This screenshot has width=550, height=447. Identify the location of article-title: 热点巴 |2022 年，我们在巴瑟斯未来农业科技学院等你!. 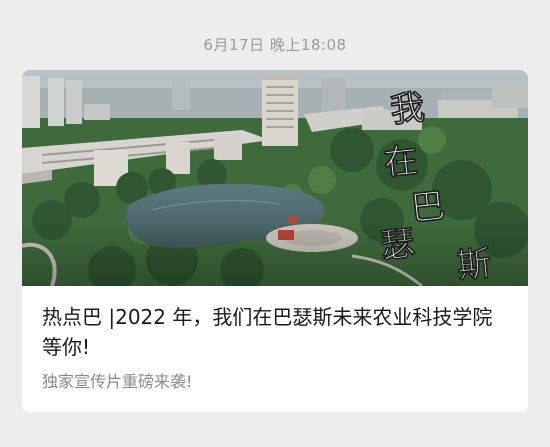
(277, 332).